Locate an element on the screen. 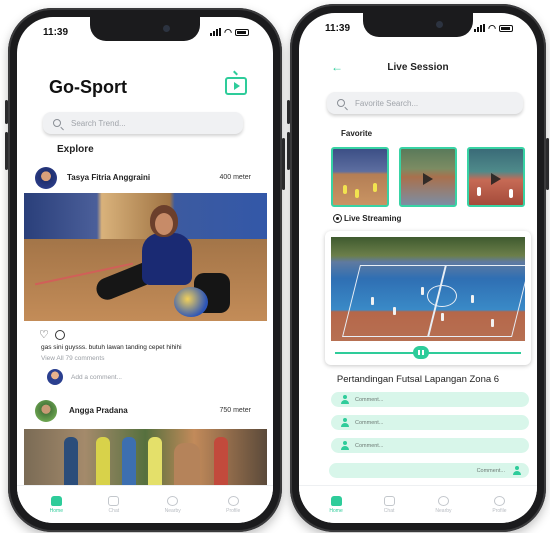 Image resolution: width=550 pixels, height=533 pixels. post-username: Tasya Fitria Anggraini is located at coordinates (108, 177).